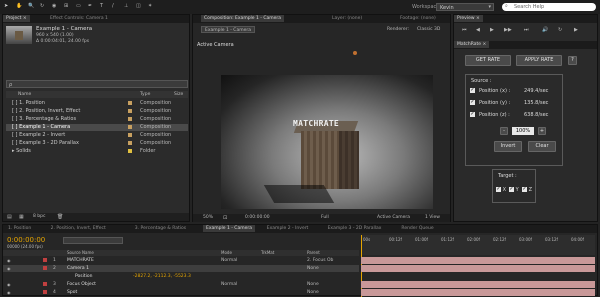  What do you see at coordinates (545, 30) in the screenshot?
I see `audio-icon: 🔊` at bounding box center [545, 30].